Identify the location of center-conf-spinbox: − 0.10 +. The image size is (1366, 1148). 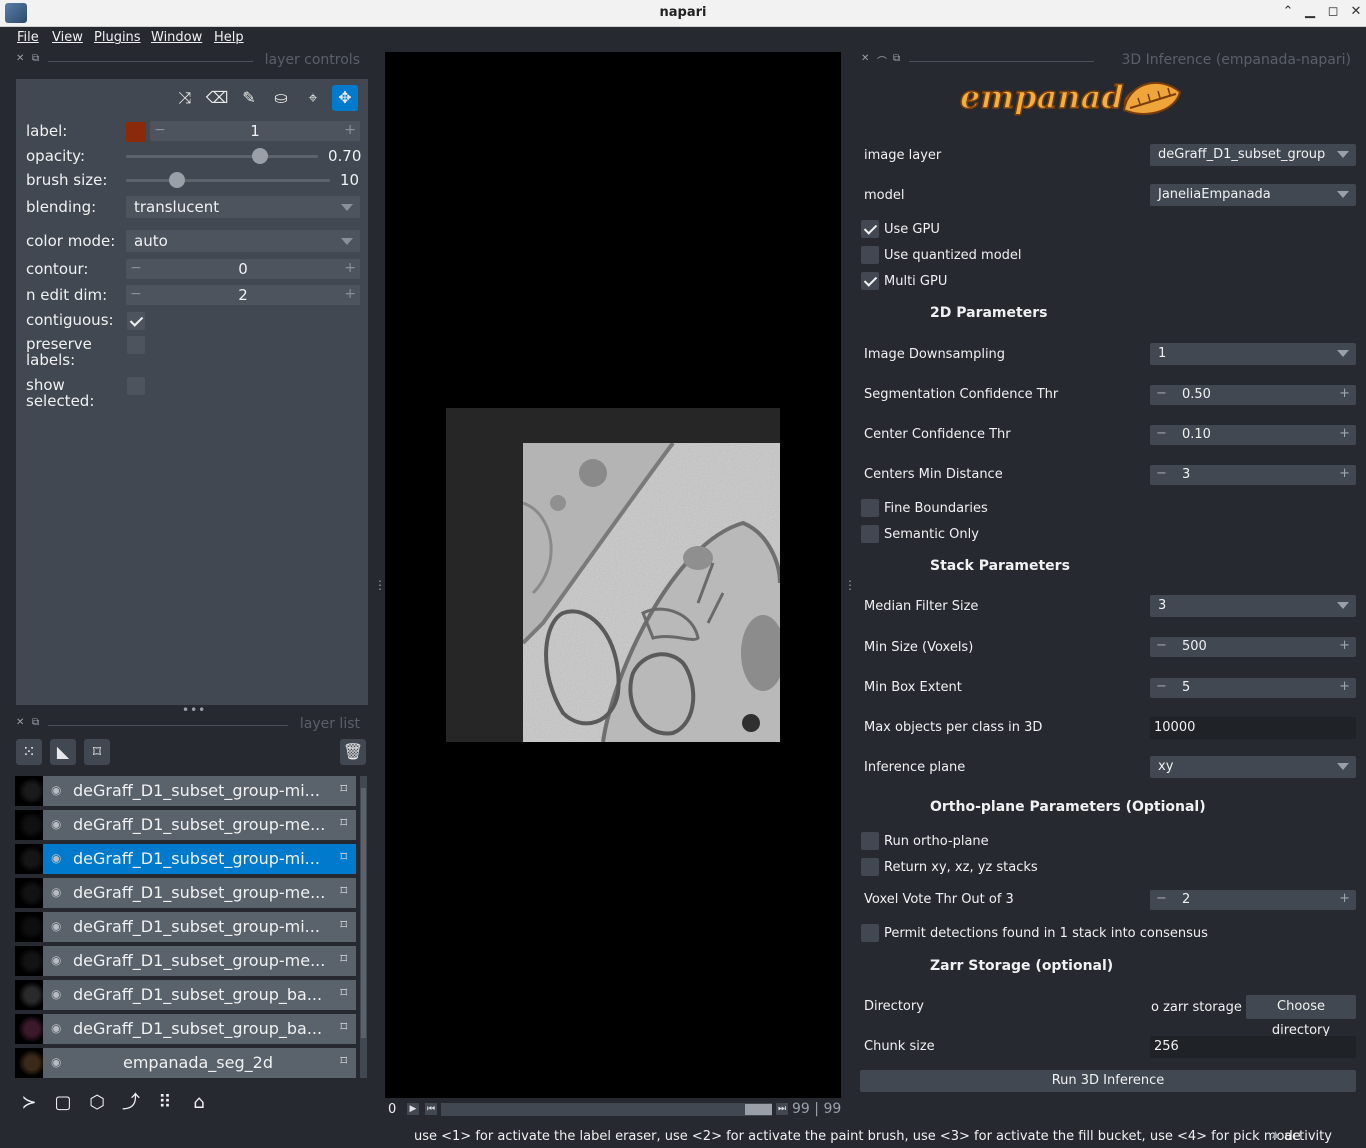
(1253, 435).